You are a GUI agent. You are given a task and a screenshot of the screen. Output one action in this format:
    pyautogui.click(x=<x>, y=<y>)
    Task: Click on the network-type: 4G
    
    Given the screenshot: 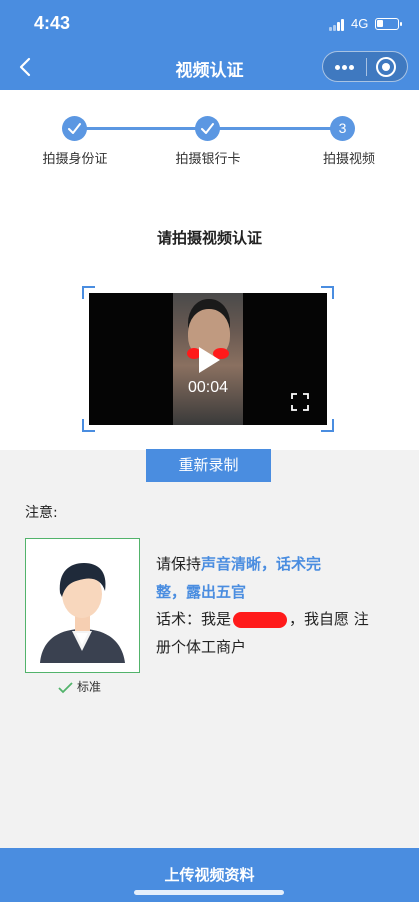 What is the action you would take?
    pyautogui.click(x=360, y=23)
    